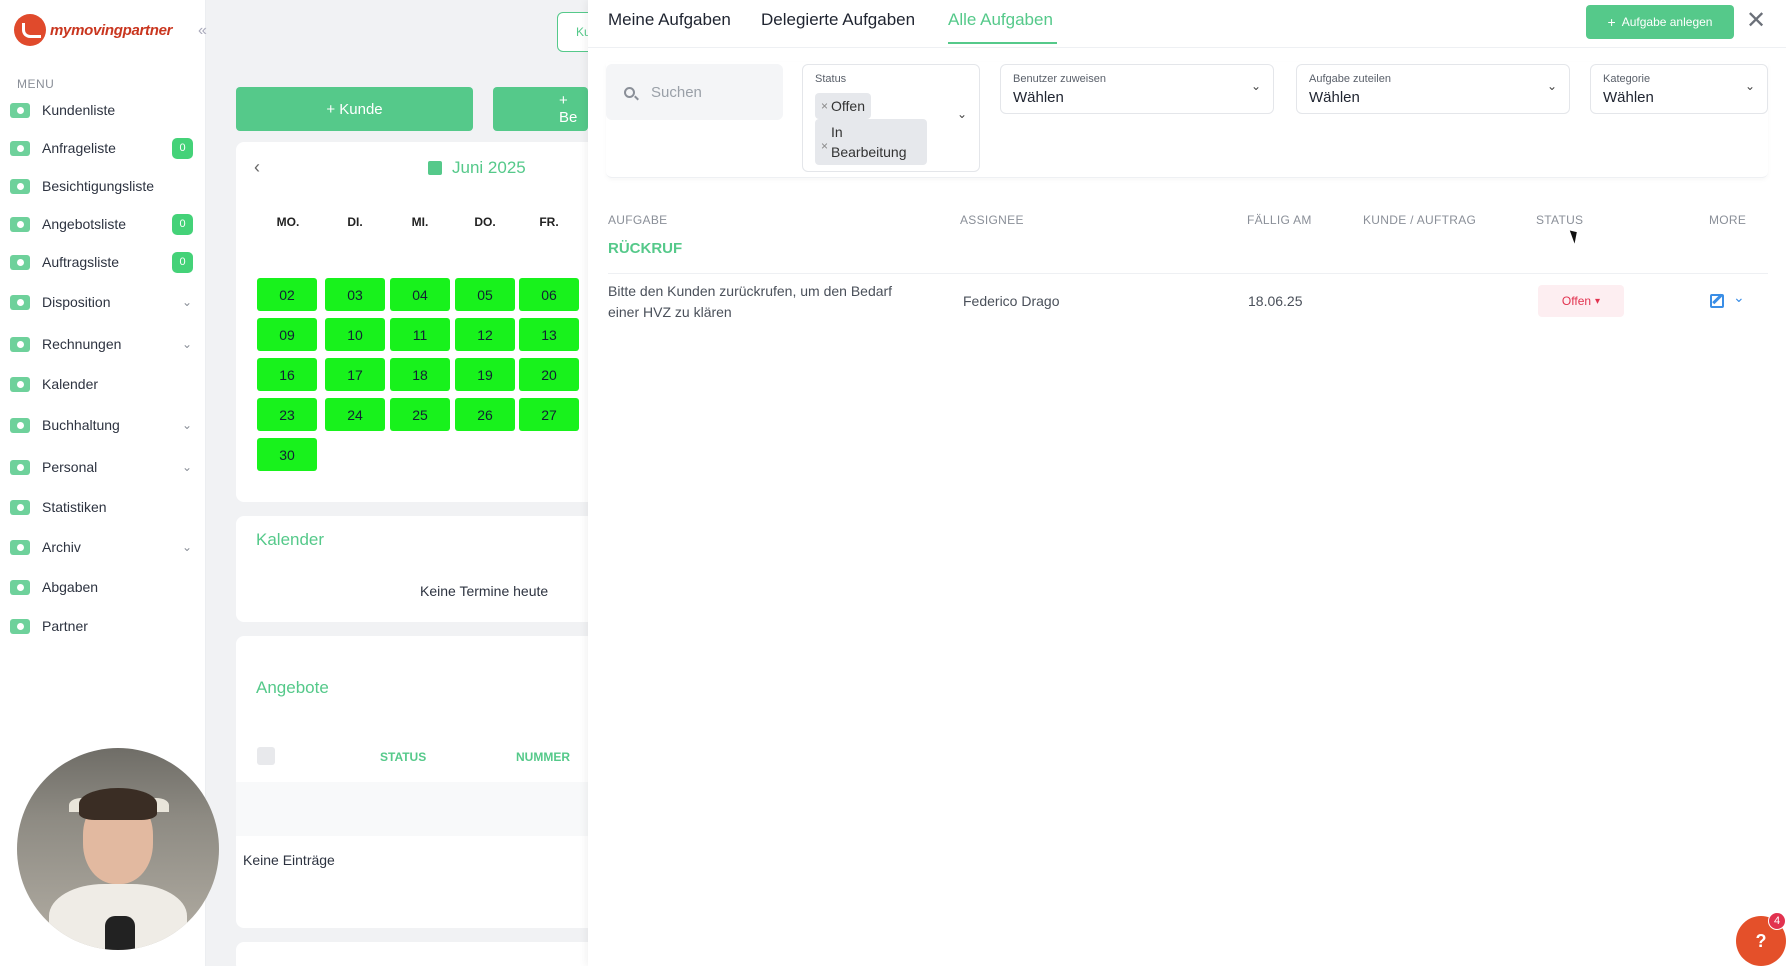 The height and width of the screenshot is (966, 1786). What do you see at coordinates (1000, 20) in the screenshot?
I see `tab-alle-aufgaben: Alle Aufgaben` at bounding box center [1000, 20].